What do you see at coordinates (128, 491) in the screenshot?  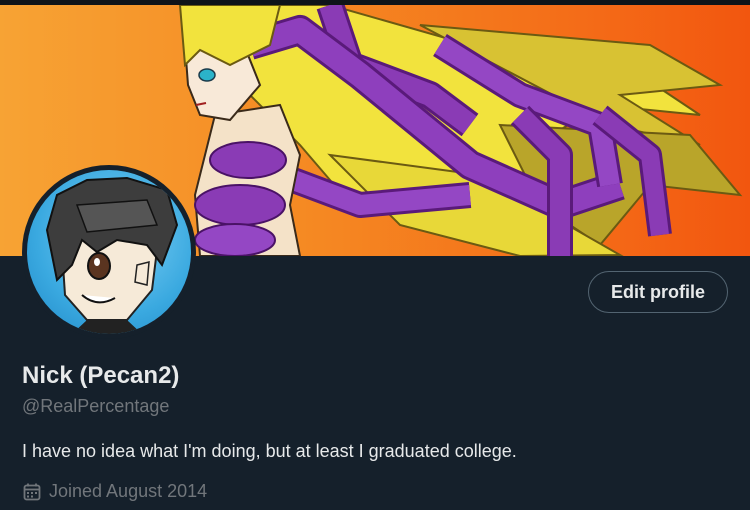 I see `joined-text: Joined August 2014` at bounding box center [128, 491].